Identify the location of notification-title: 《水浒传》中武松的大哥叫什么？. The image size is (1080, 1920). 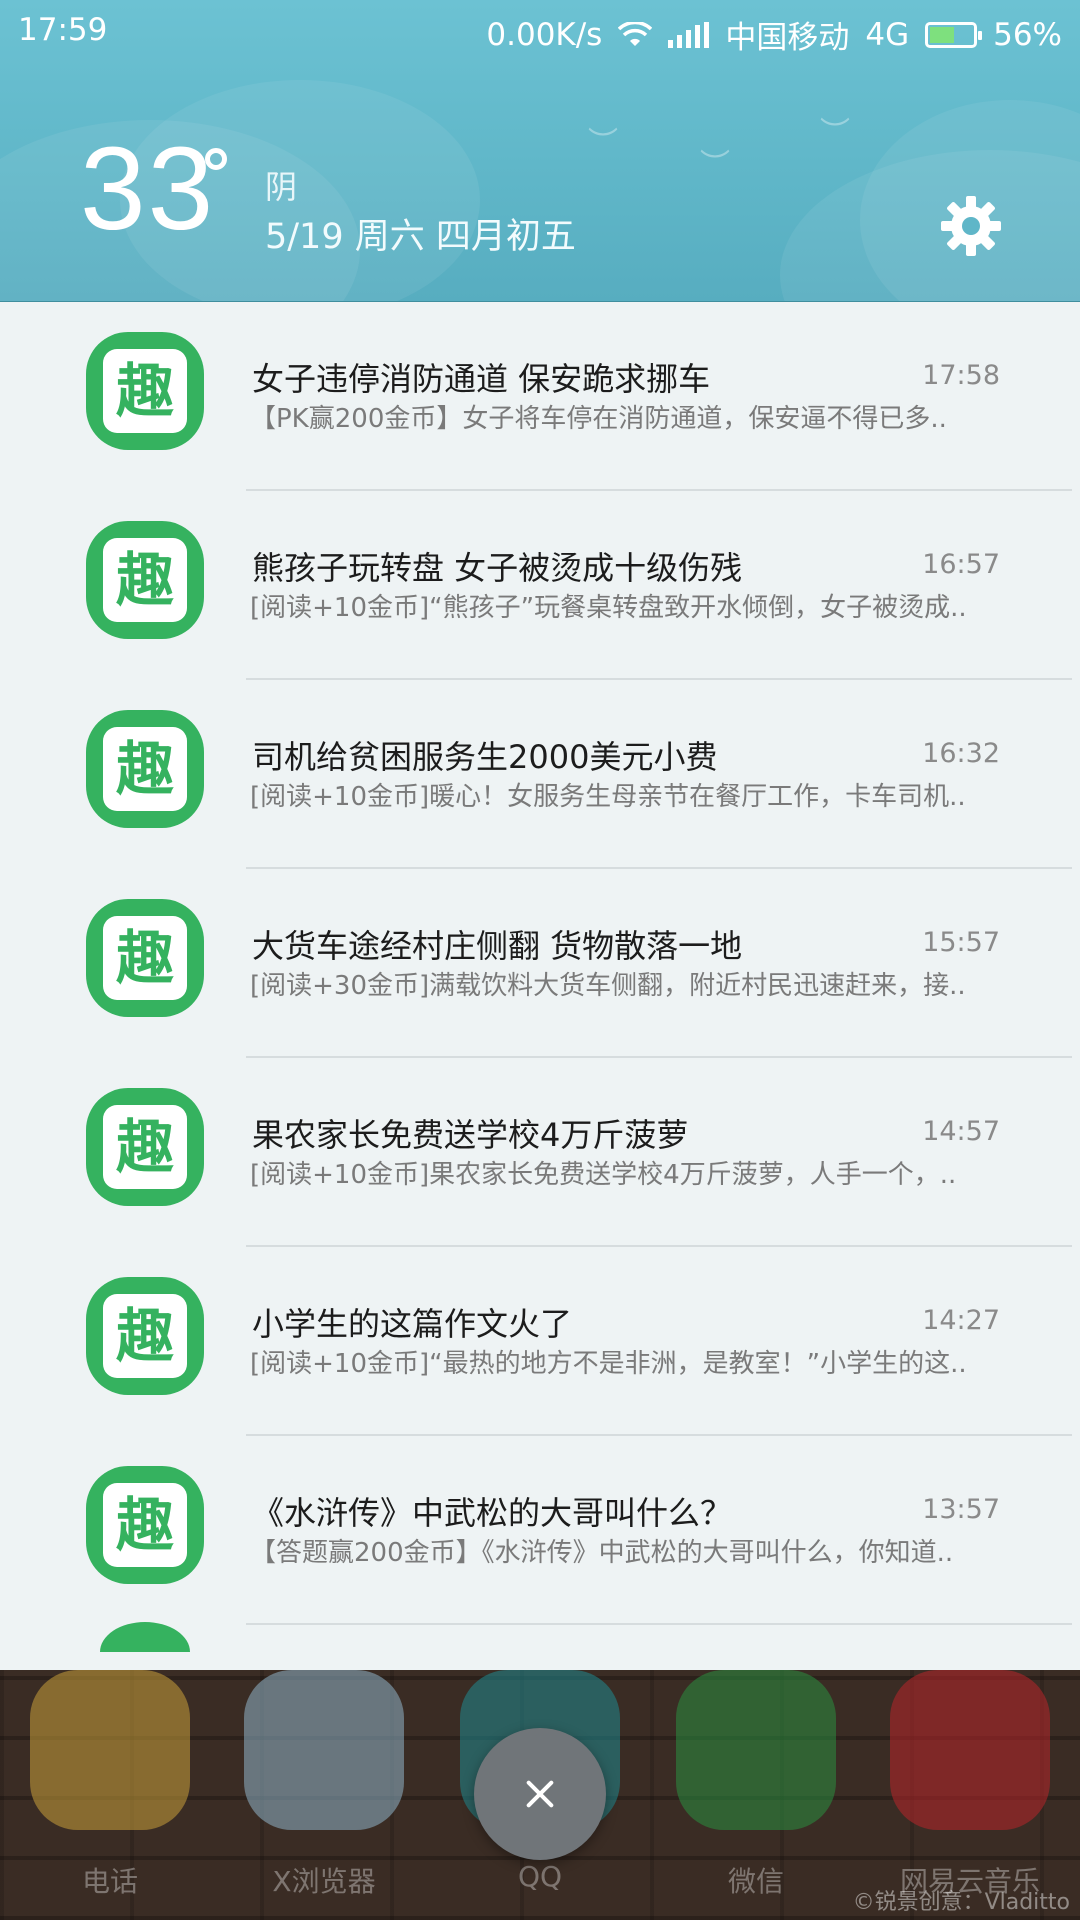
(492, 1513).